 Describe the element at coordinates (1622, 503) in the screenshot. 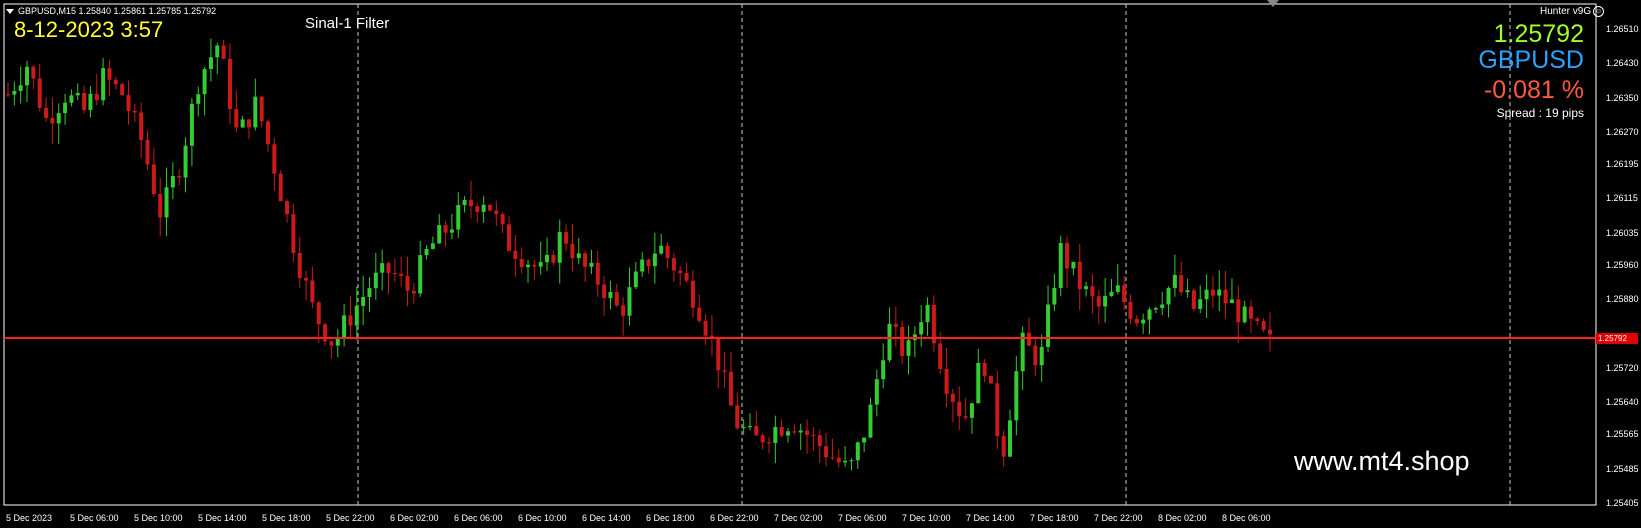

I see `price-axis-label: 1.25405` at that location.